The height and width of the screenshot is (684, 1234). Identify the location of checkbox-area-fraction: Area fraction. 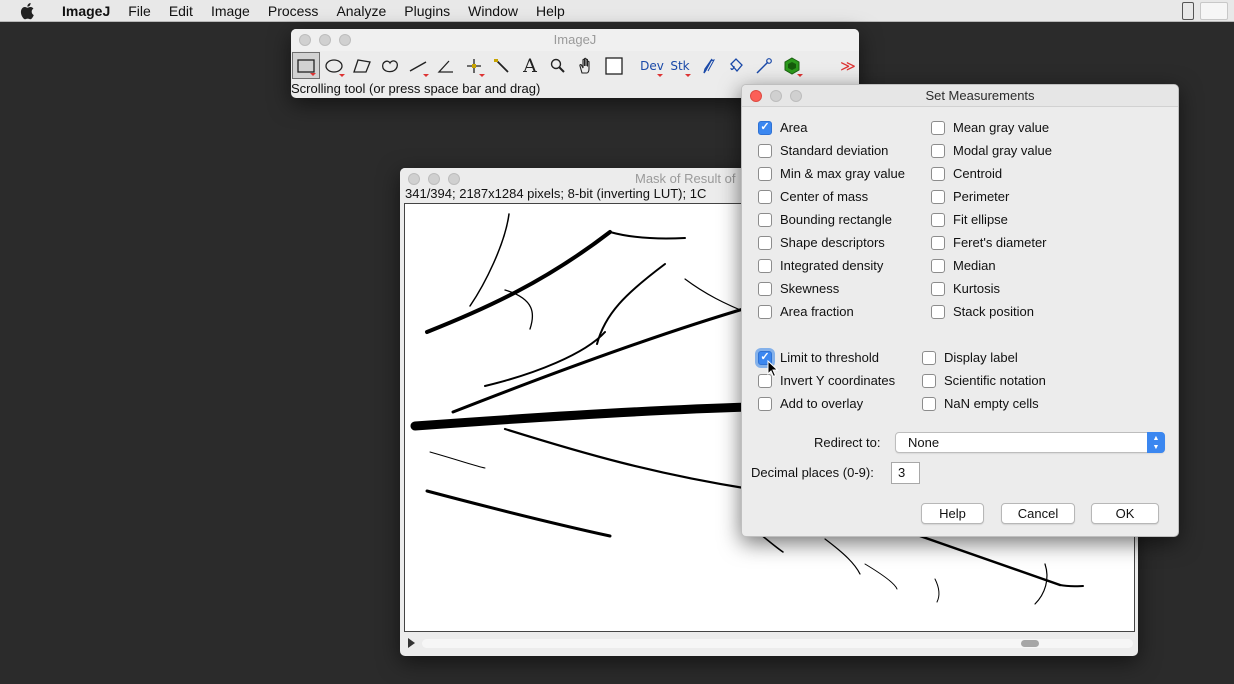
(806, 311).